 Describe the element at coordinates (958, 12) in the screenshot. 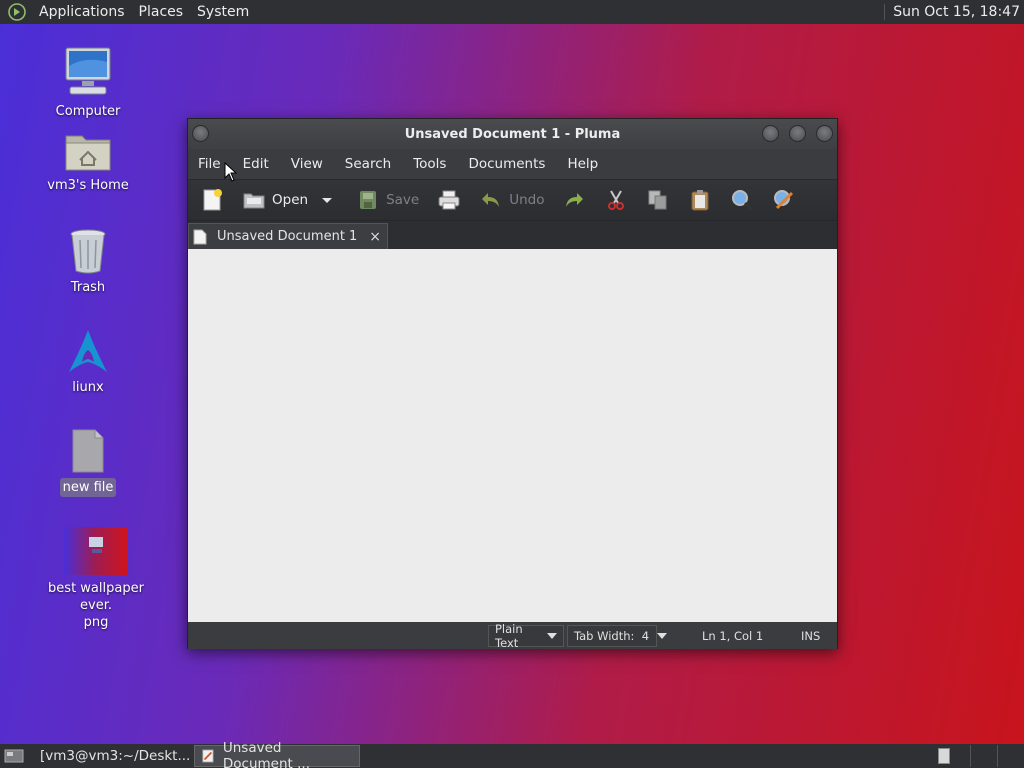

I see `clock: Sun Oct 15, 18:47` at that location.